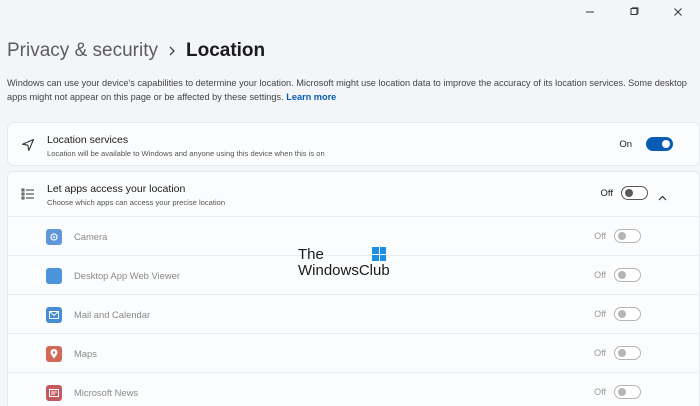 The image size is (700, 406). Describe the element at coordinates (659, 144) in the screenshot. I see `location-services-toggle` at that location.